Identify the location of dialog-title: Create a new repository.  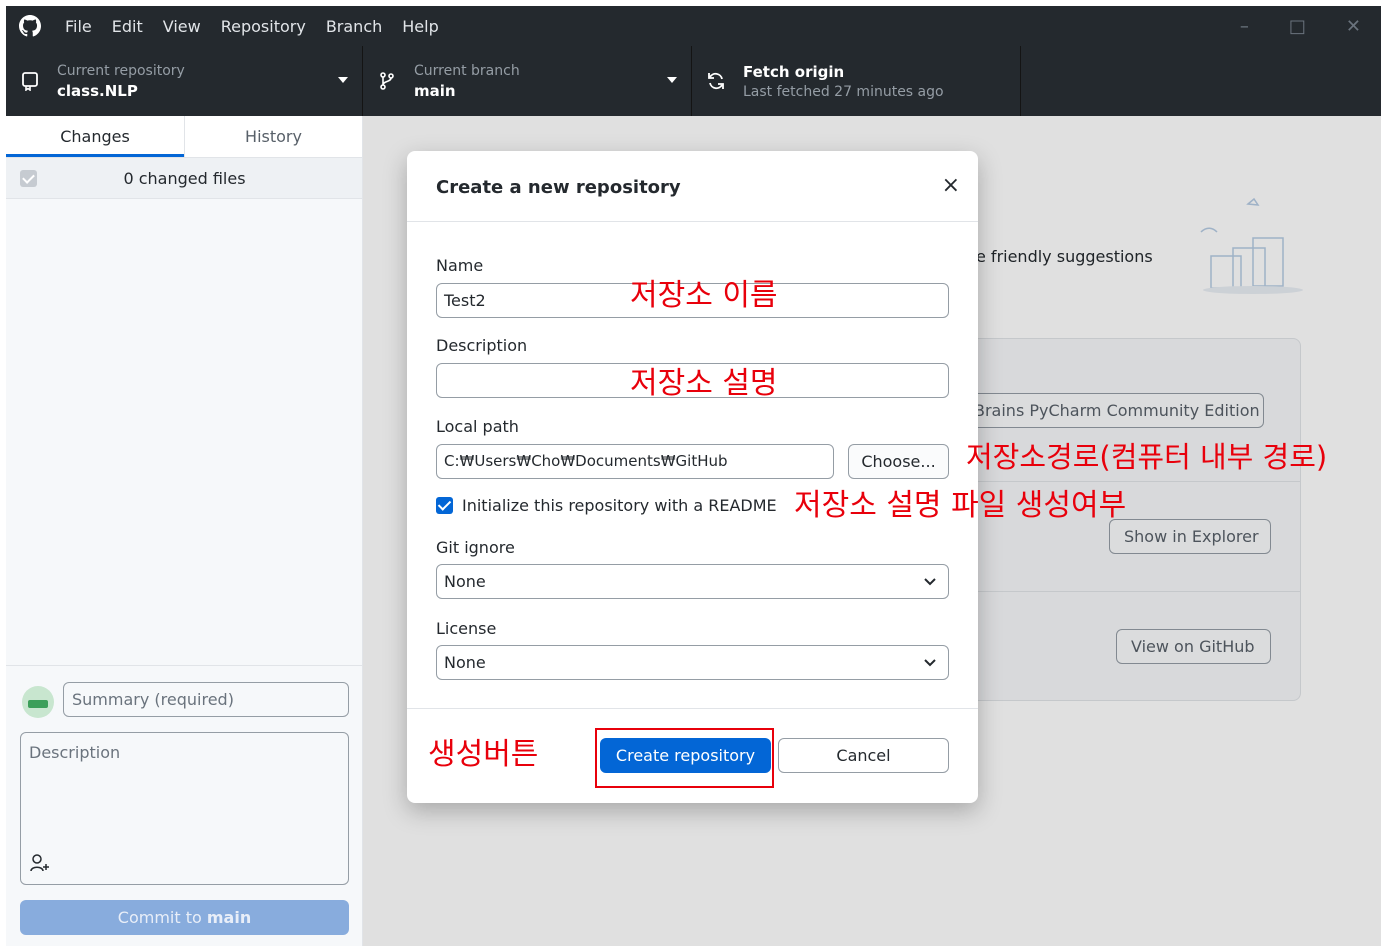
(558, 187).